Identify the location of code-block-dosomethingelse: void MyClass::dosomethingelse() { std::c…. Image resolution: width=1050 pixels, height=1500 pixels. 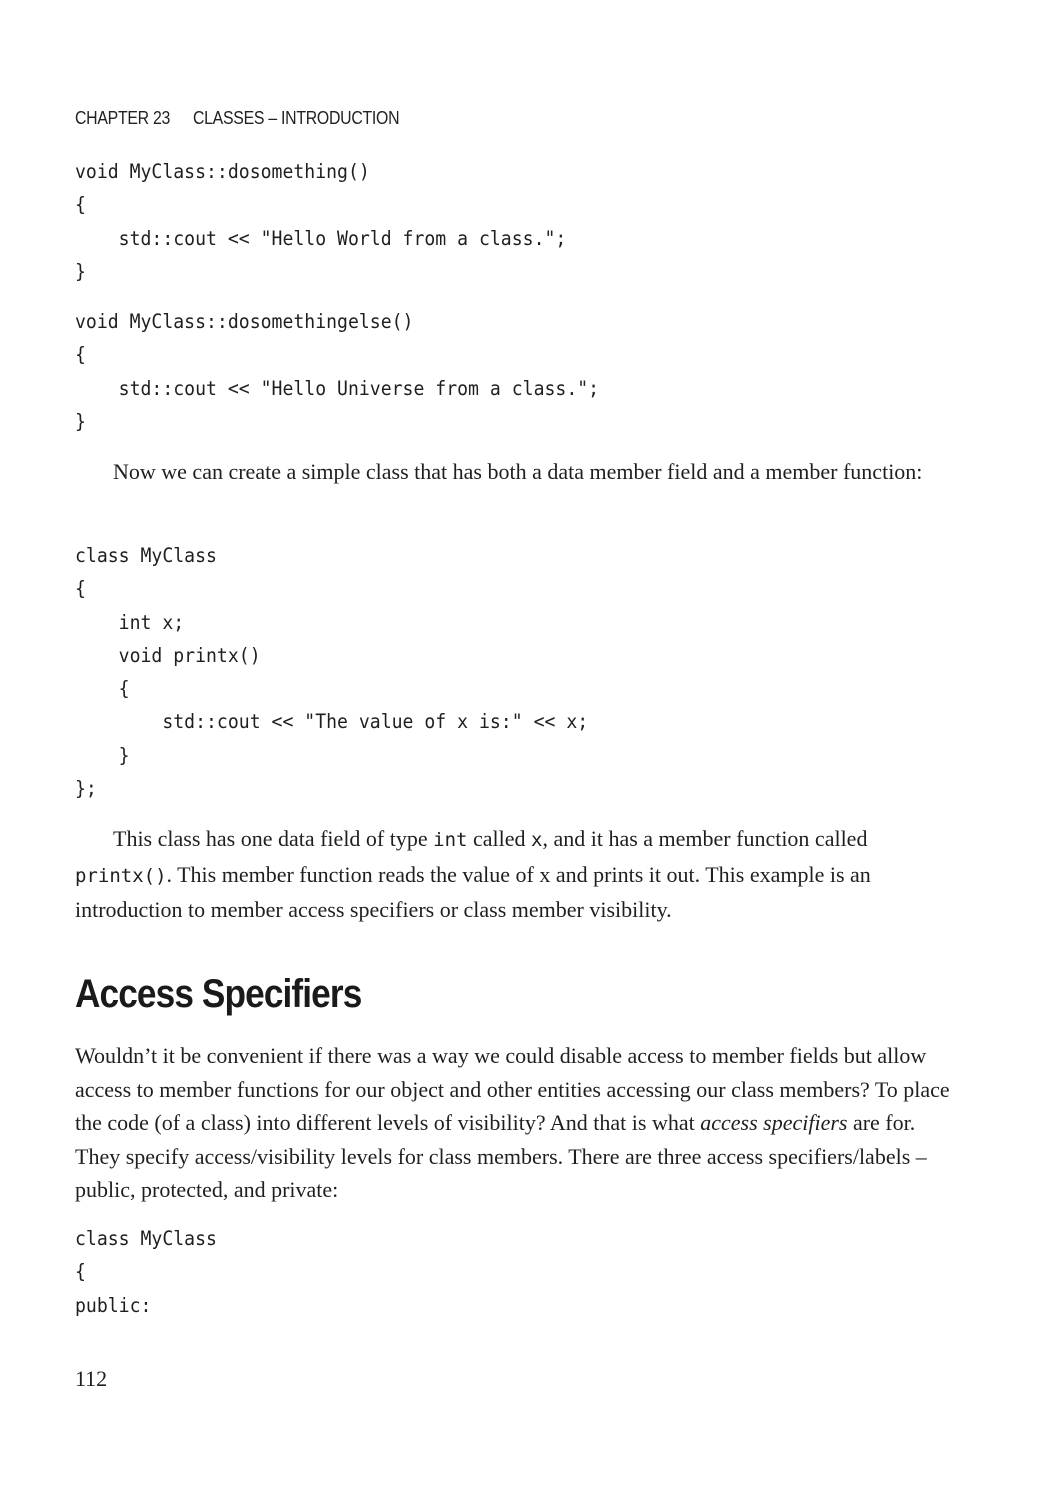
(337, 371).